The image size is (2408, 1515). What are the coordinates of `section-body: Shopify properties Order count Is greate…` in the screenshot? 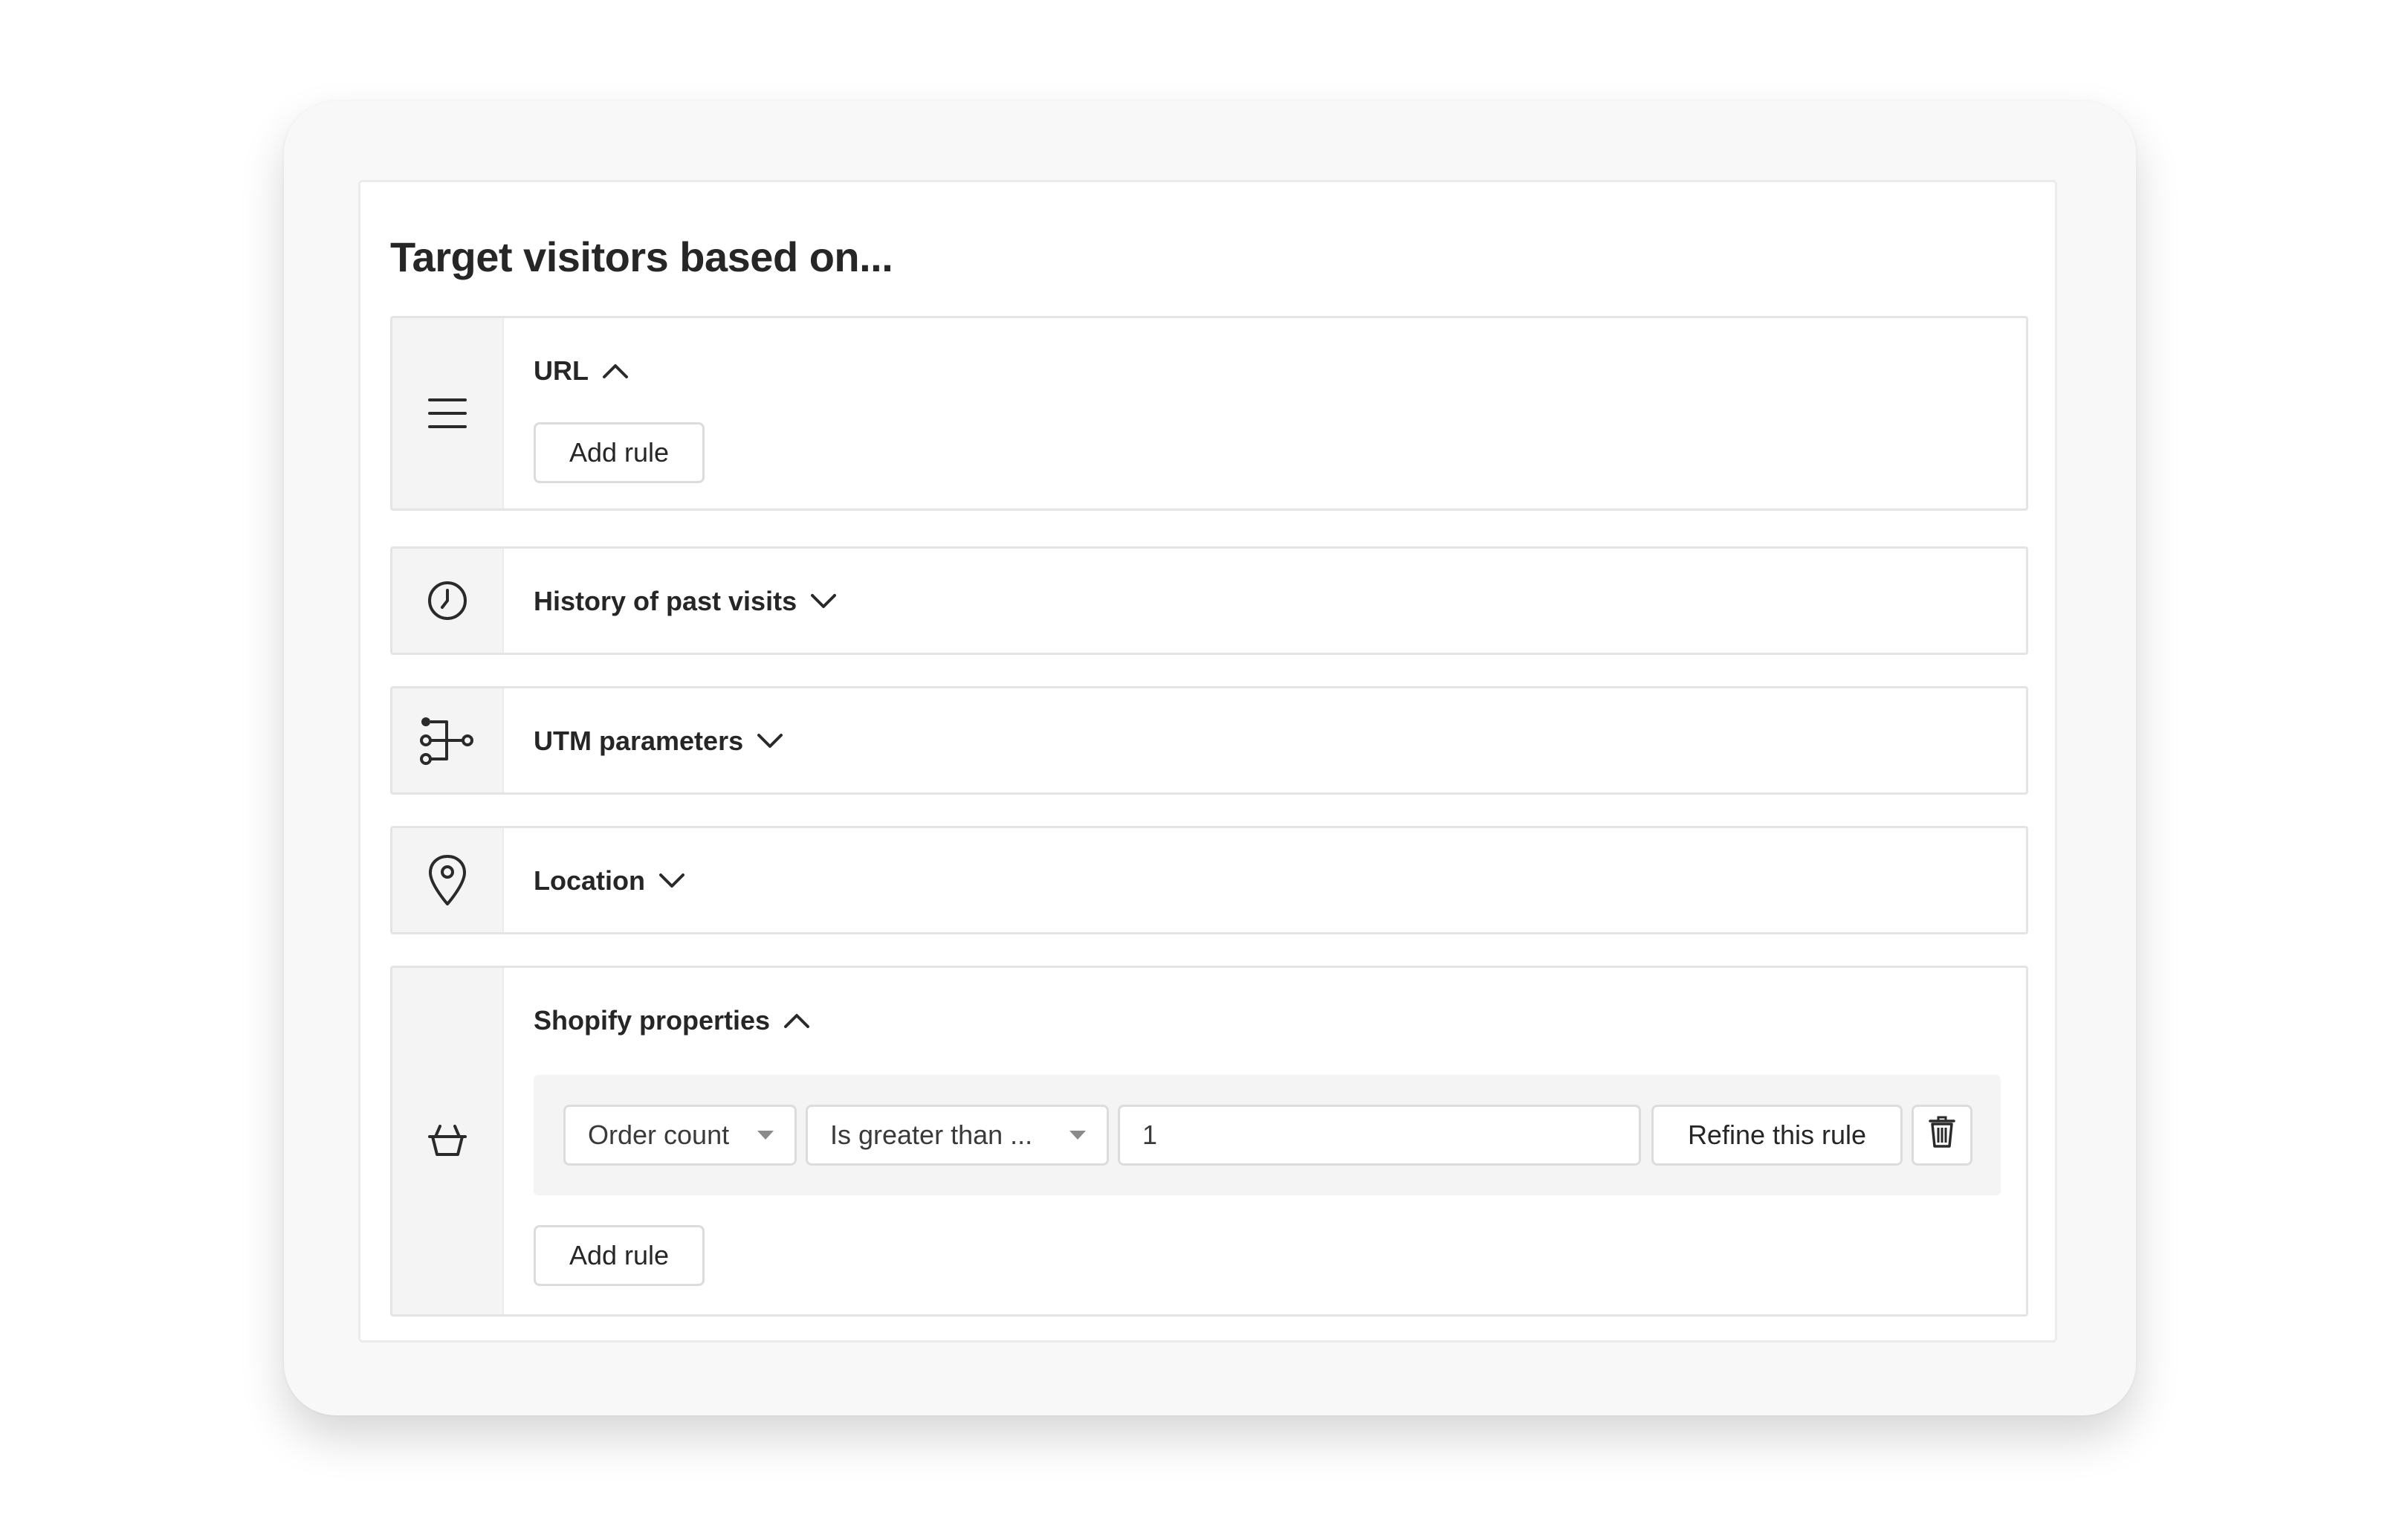 It's located at (1265, 1141).